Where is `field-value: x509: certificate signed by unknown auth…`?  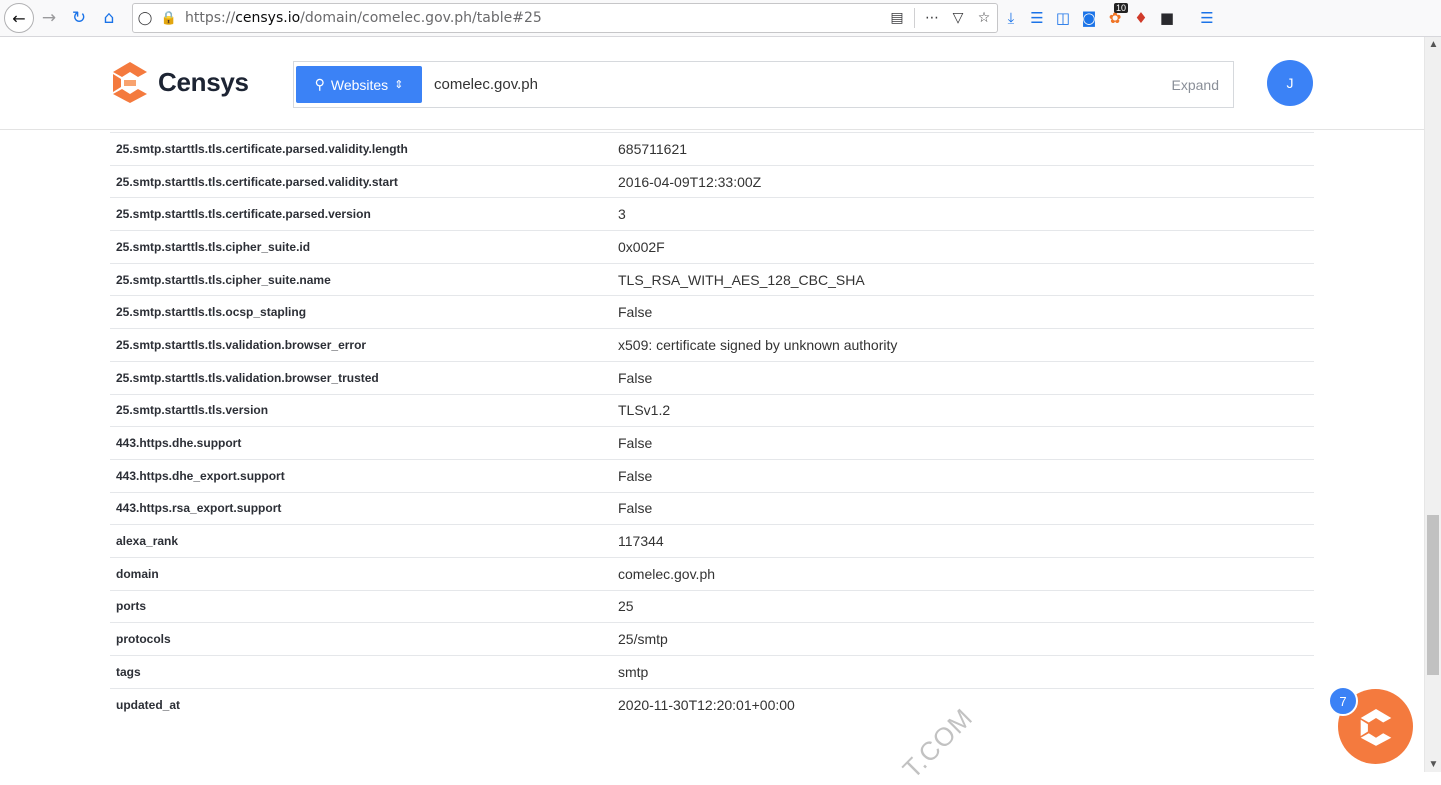 field-value: x509: certificate signed by unknown auth… is located at coordinates (962, 345).